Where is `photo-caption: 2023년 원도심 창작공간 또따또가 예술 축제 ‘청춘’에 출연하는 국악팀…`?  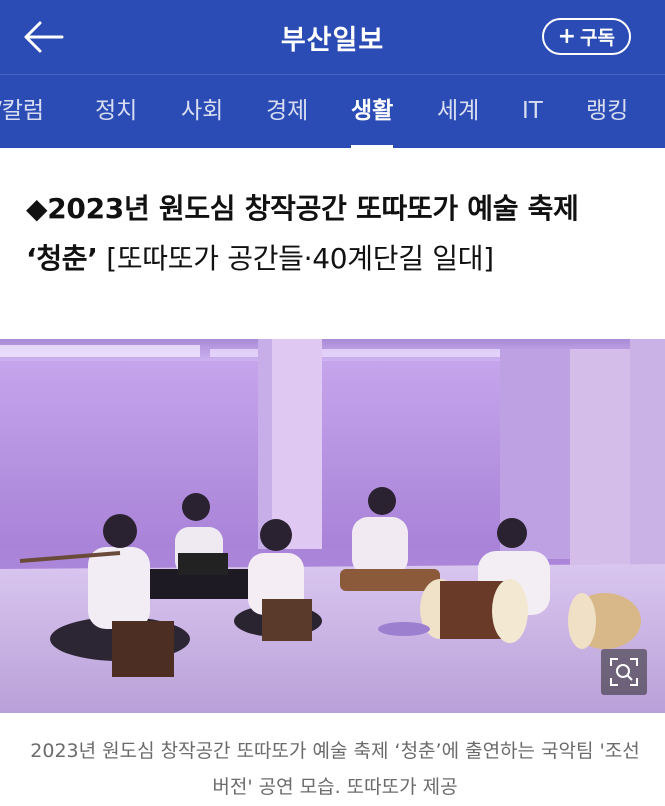
photo-caption: 2023년 원도심 창작공간 또따또가 예술 축제 ‘청춘’에 출연하는 국악팀… is located at coordinates (335, 769).